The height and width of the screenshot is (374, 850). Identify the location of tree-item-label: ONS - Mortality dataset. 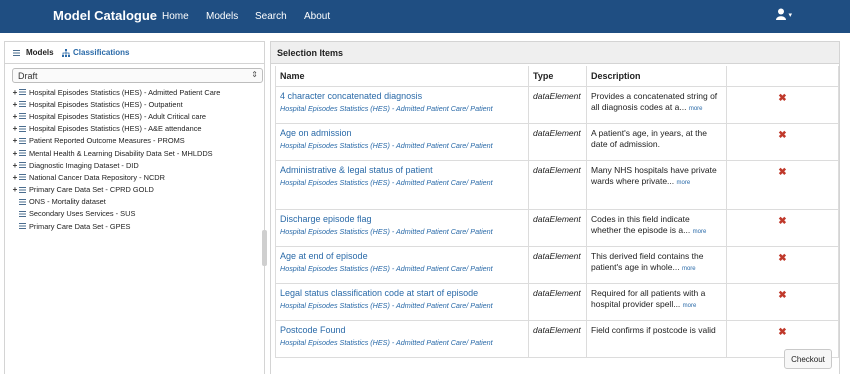
(67, 201).